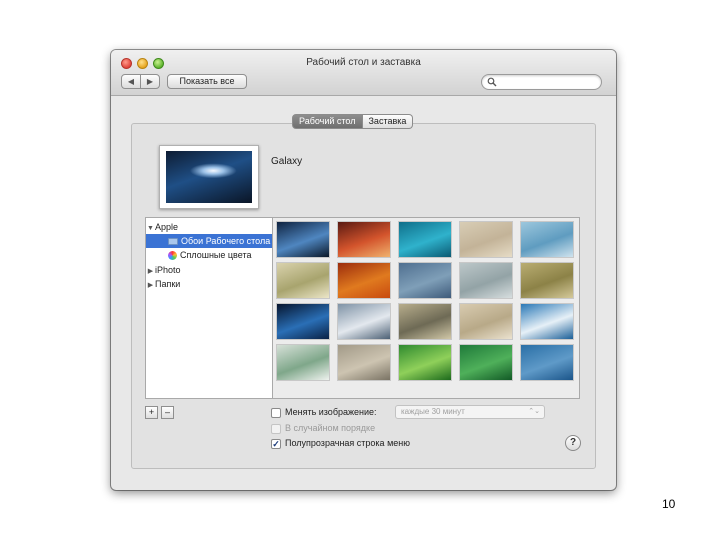 This screenshot has height=540, width=720. What do you see at coordinates (276, 429) in the screenshot?
I see `random-order-checkbox` at bounding box center [276, 429].